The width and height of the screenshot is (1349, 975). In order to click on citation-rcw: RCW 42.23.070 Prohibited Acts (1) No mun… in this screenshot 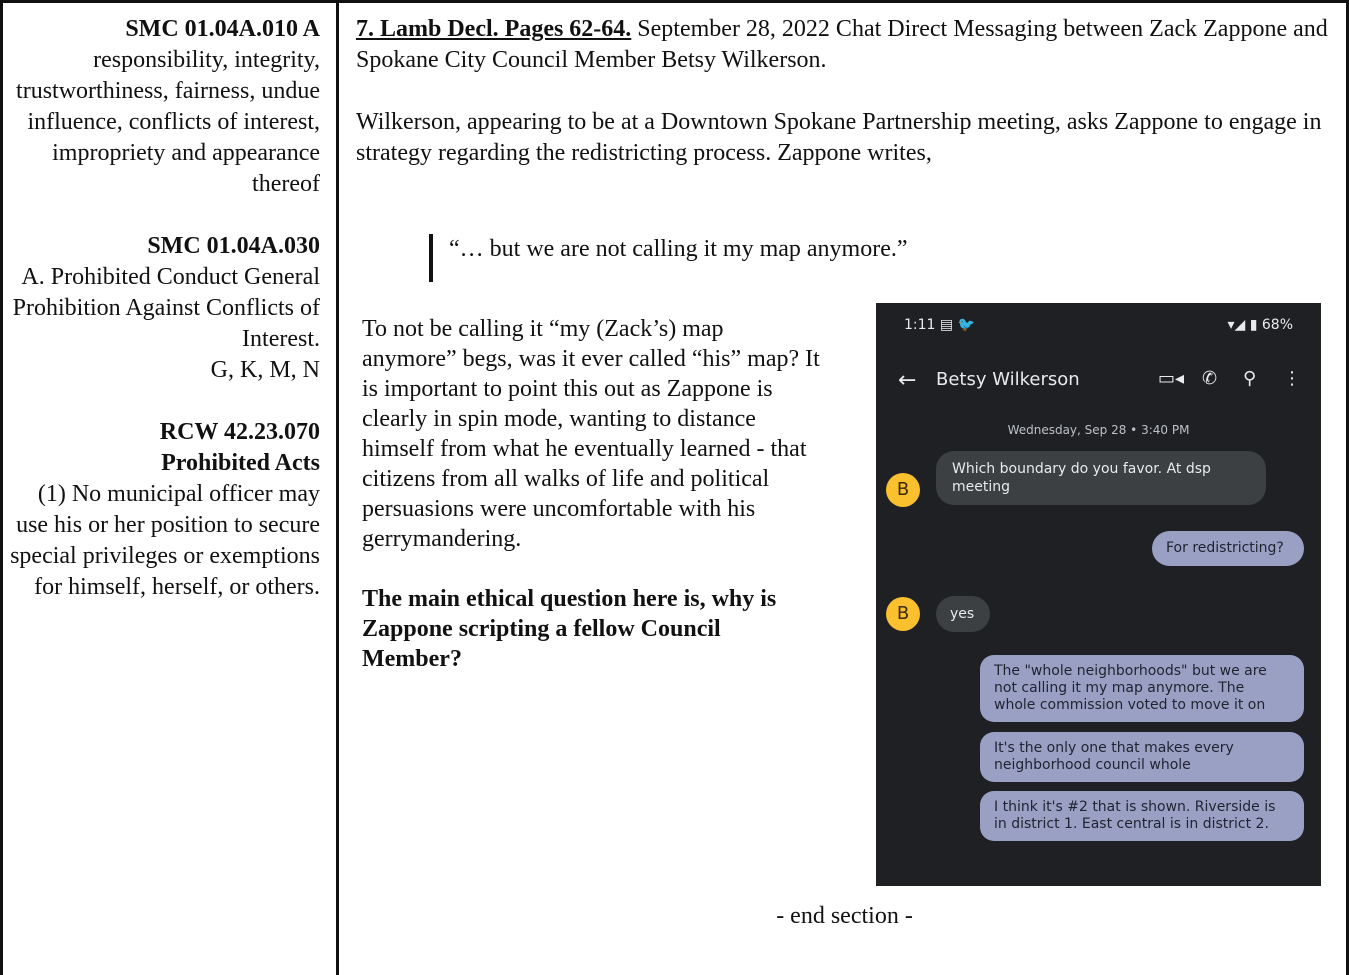, I will do `click(163, 510)`.